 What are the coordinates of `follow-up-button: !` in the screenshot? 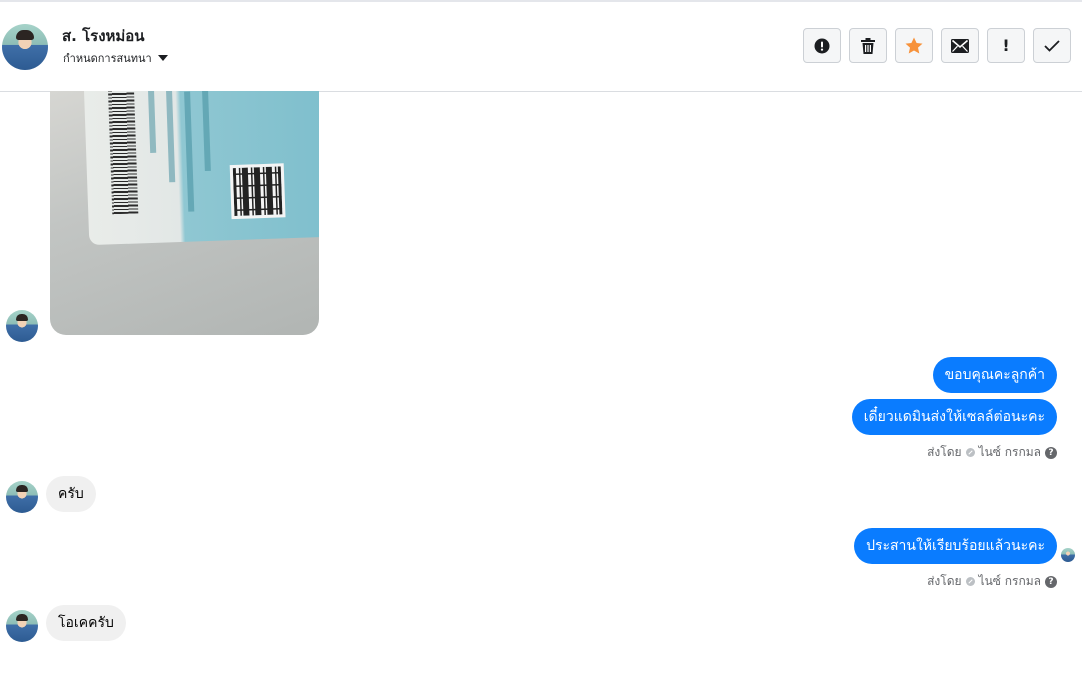 It's located at (1006, 45).